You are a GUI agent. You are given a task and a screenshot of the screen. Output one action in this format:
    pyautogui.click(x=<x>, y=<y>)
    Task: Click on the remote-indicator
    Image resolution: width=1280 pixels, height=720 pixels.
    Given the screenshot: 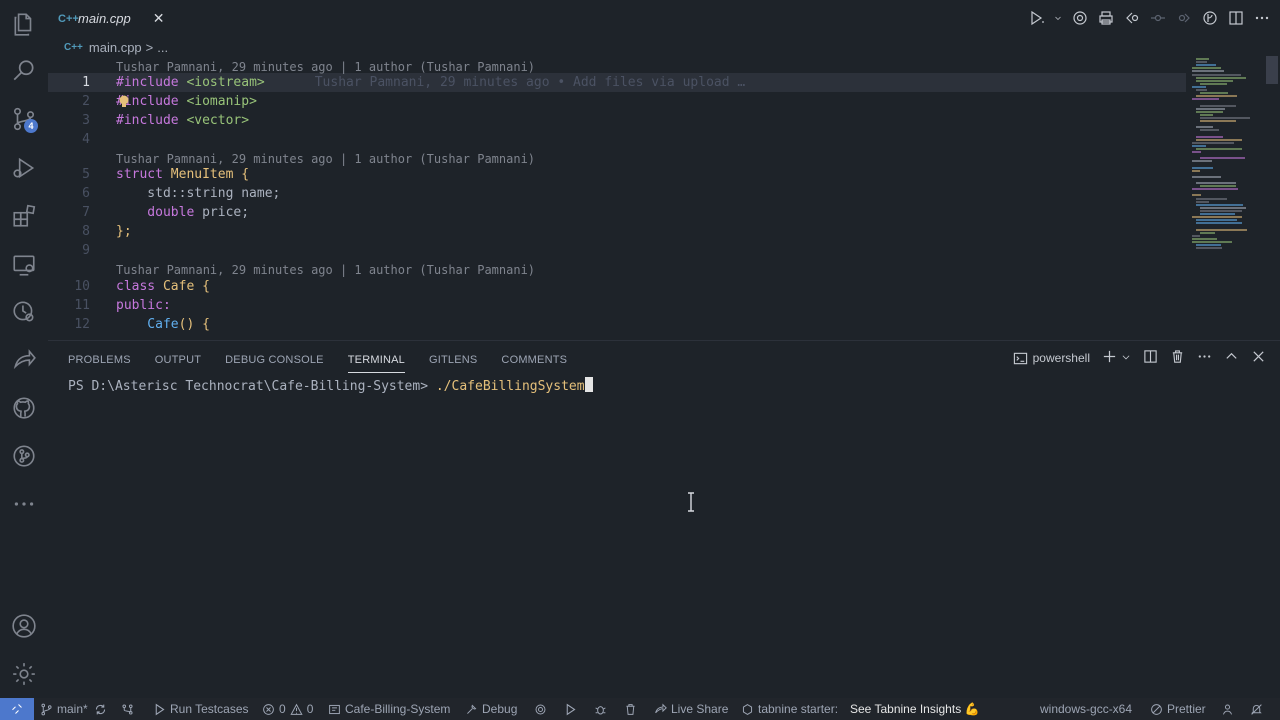 What is the action you would take?
    pyautogui.click(x=17, y=709)
    